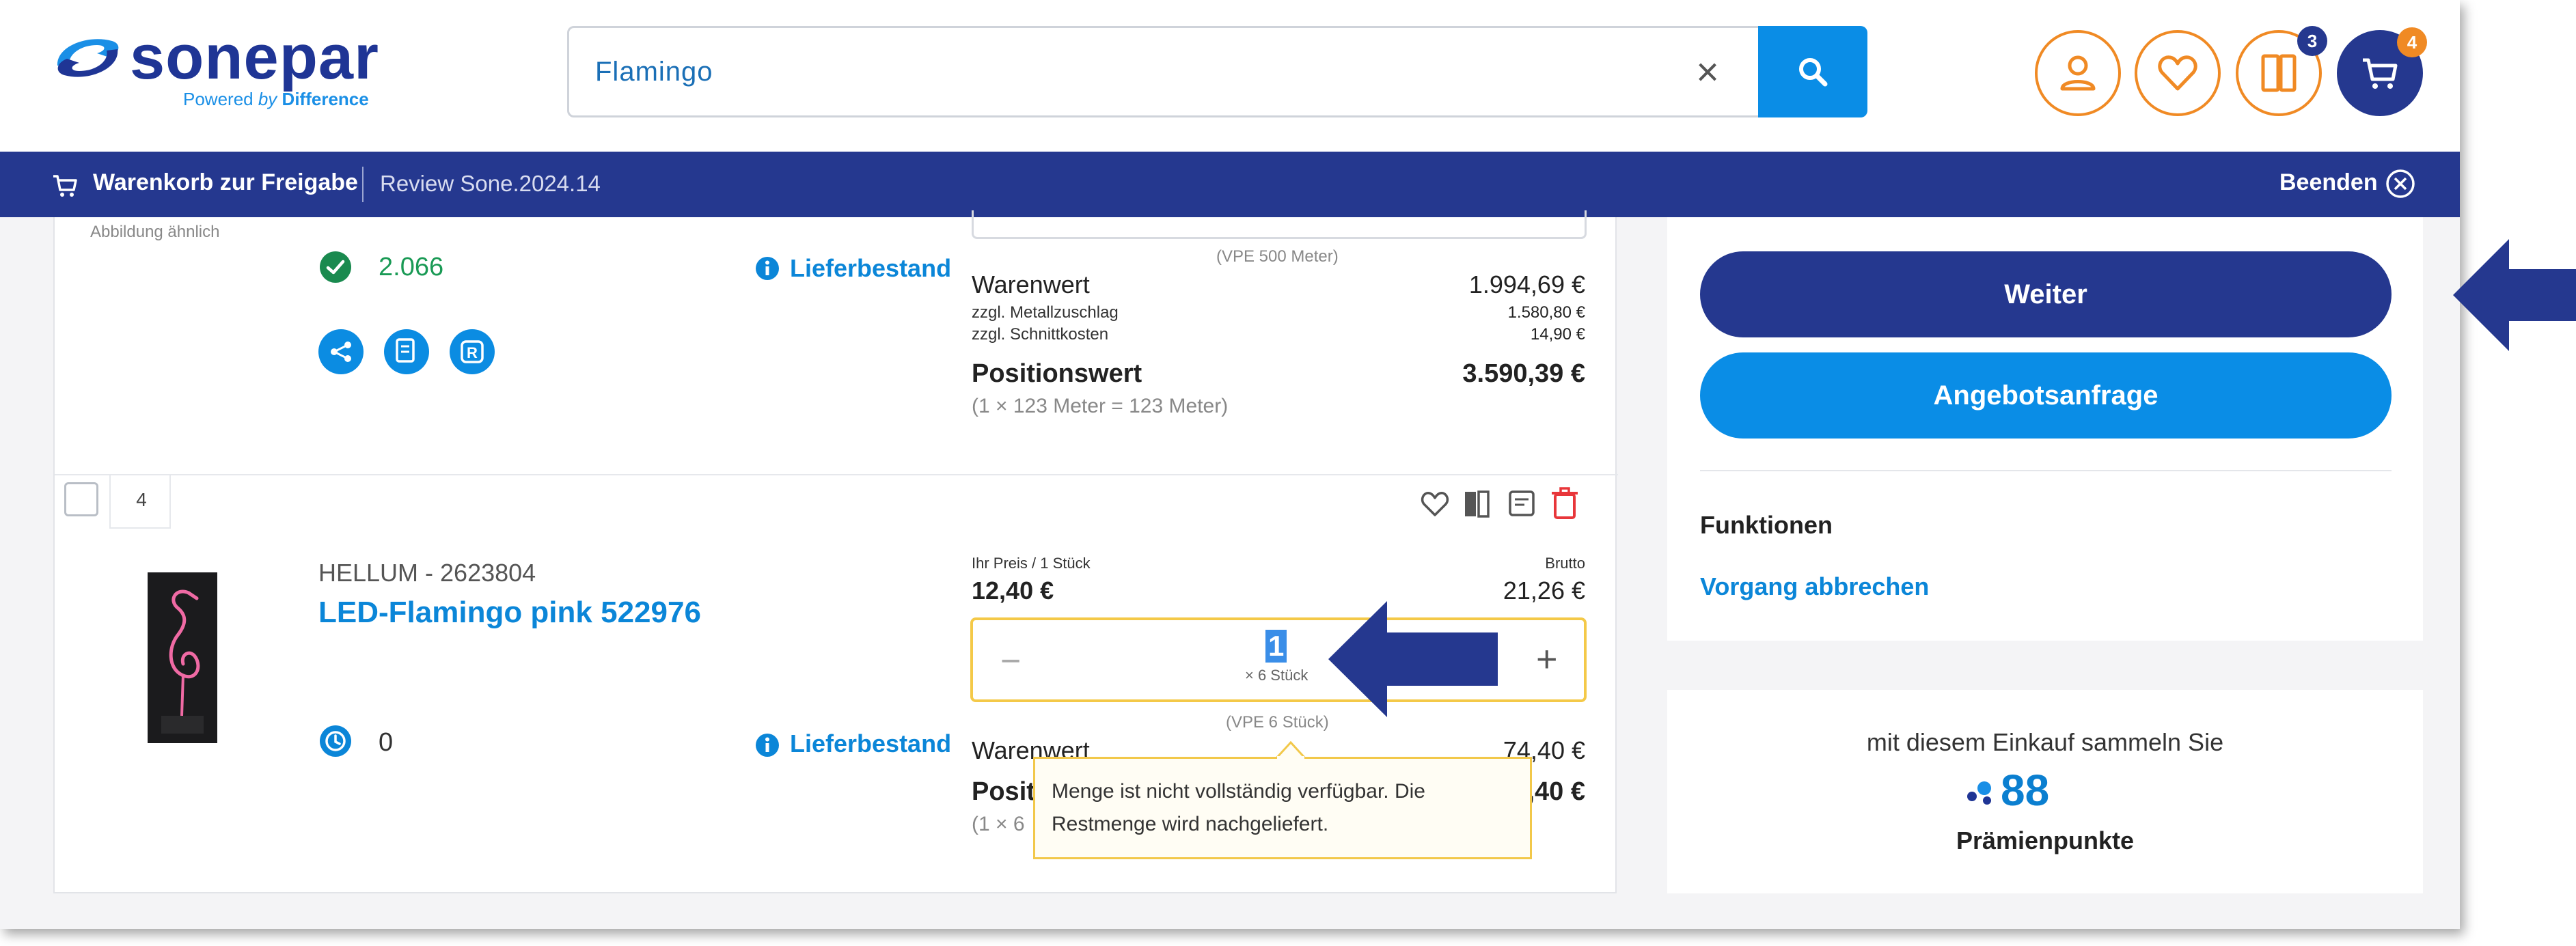  I want to click on position-value-label: Positionswert, so click(1057, 374).